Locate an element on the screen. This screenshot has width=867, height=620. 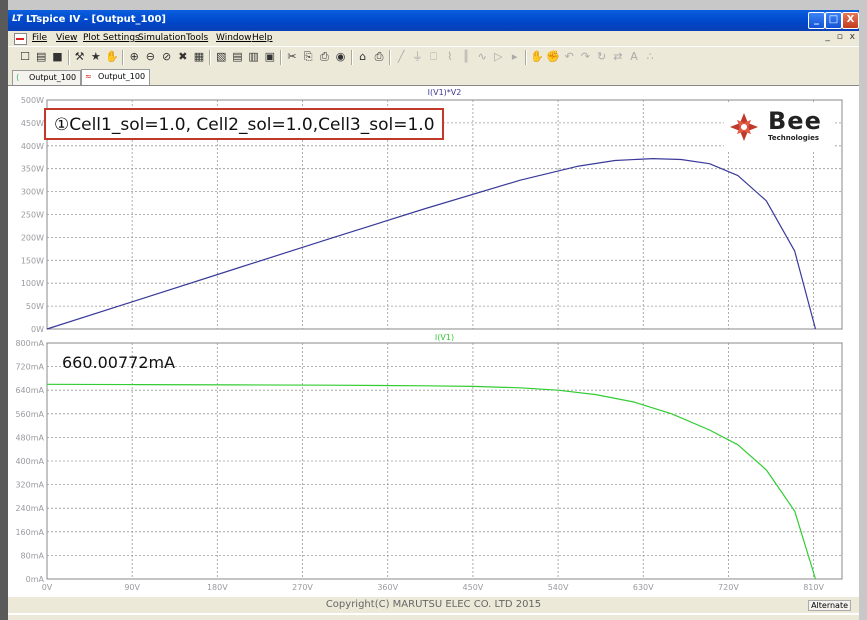
y-tick-label: 0W is located at coordinates (37, 329).